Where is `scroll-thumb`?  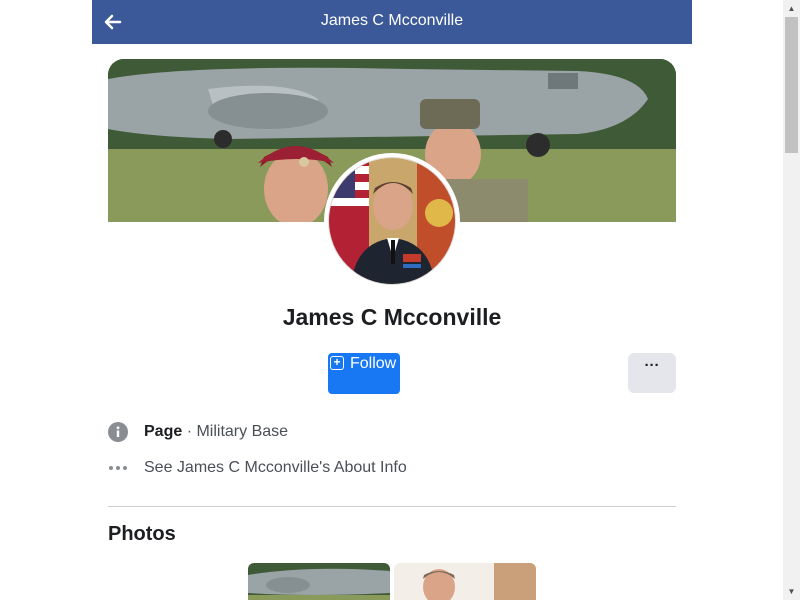
scroll-thumb is located at coordinates (791, 85).